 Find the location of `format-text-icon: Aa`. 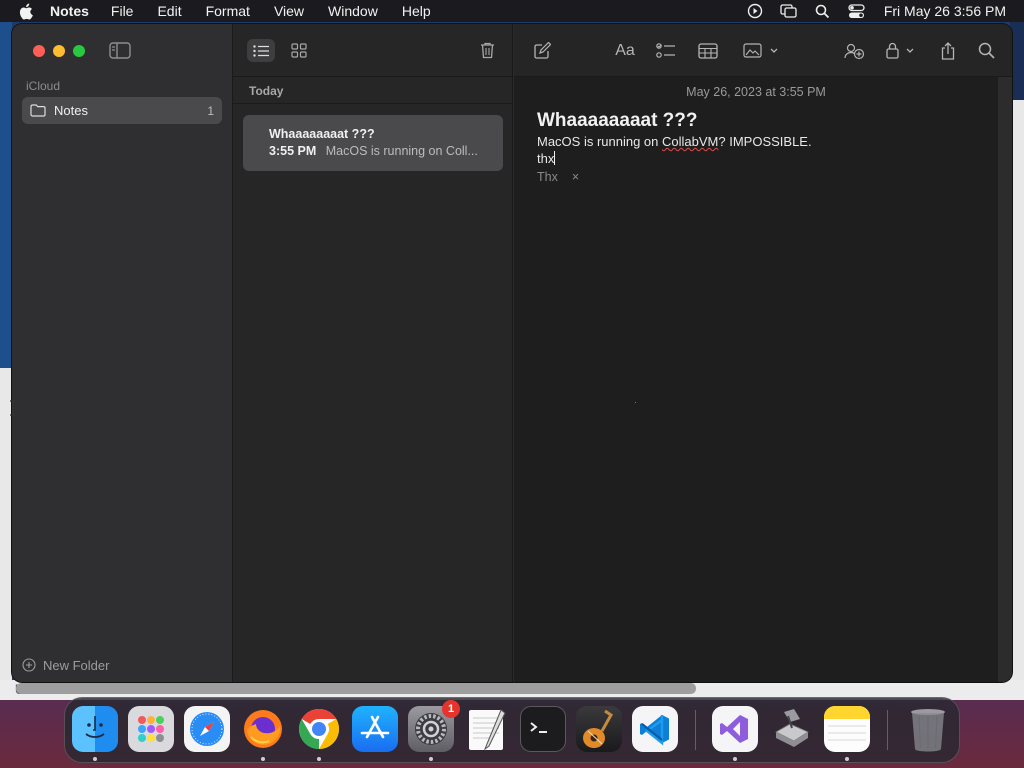

format-text-icon: Aa is located at coordinates (625, 50).